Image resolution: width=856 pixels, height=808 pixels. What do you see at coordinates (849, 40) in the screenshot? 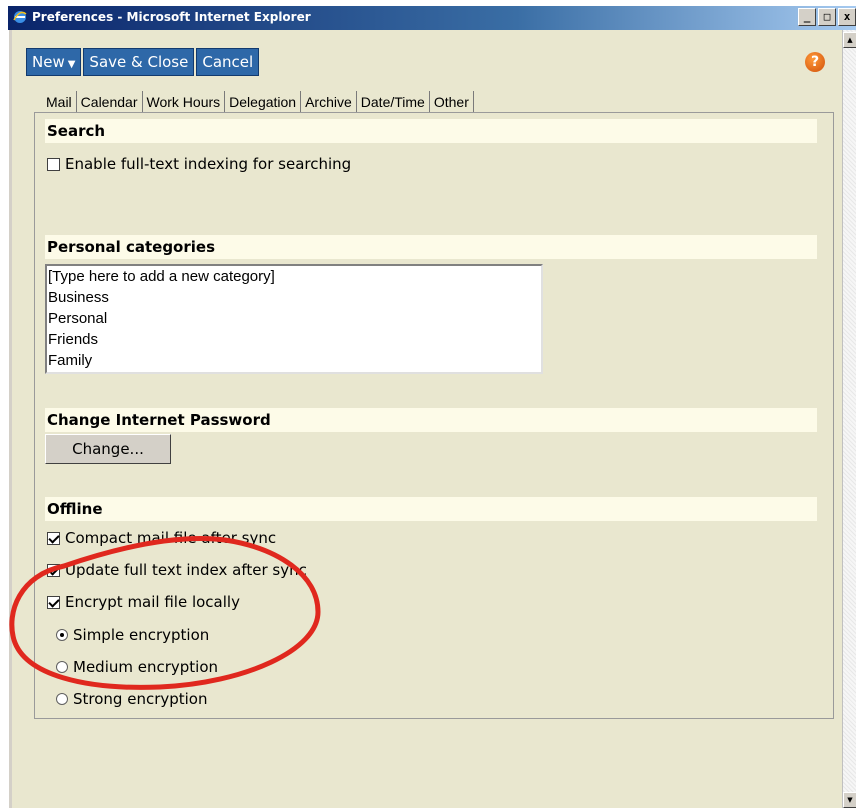
I see `scroll-up-arrow-icon: ▲` at bounding box center [849, 40].